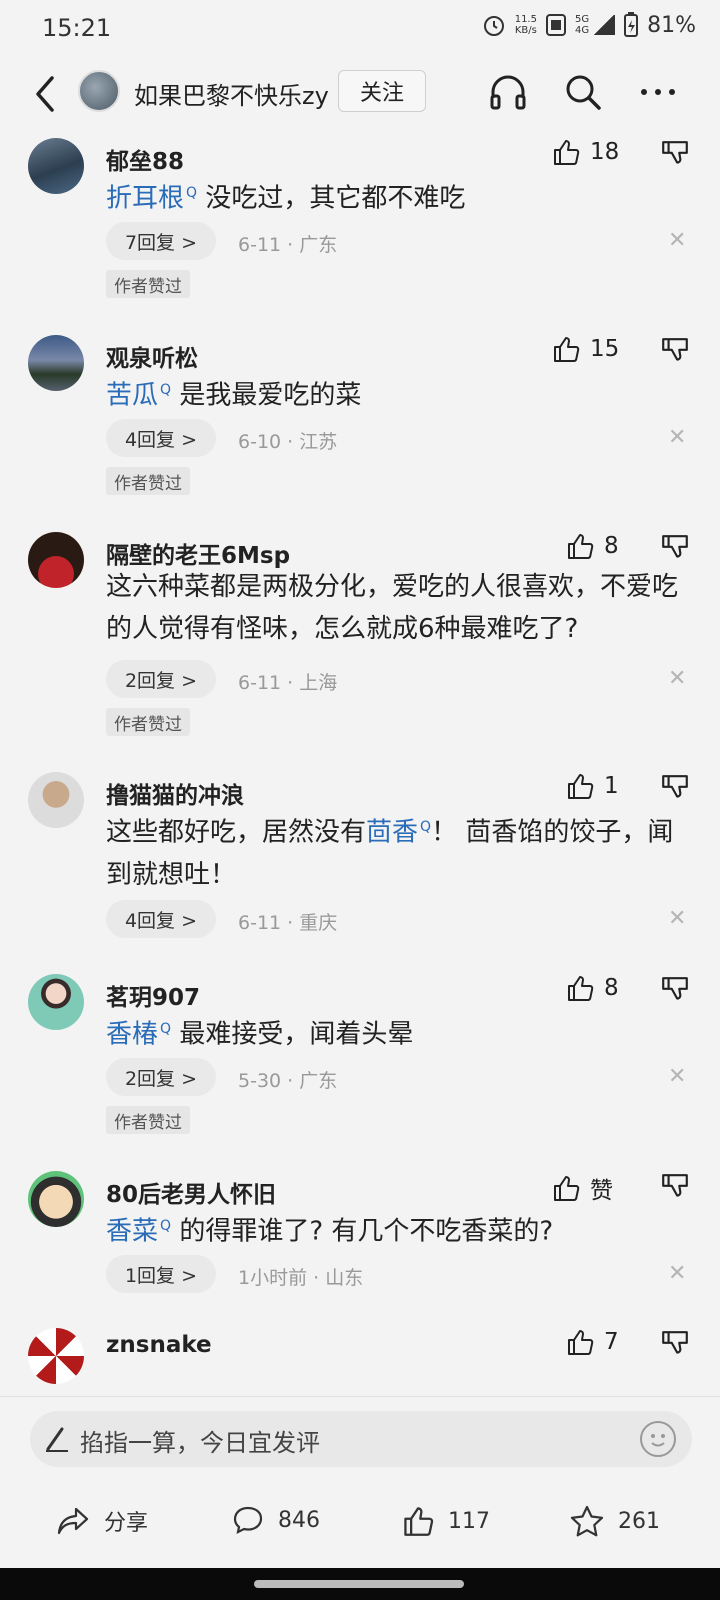 This screenshot has height=1600, width=720. I want to click on author-name: 如果巴黎不快乐zy, so click(231, 93).